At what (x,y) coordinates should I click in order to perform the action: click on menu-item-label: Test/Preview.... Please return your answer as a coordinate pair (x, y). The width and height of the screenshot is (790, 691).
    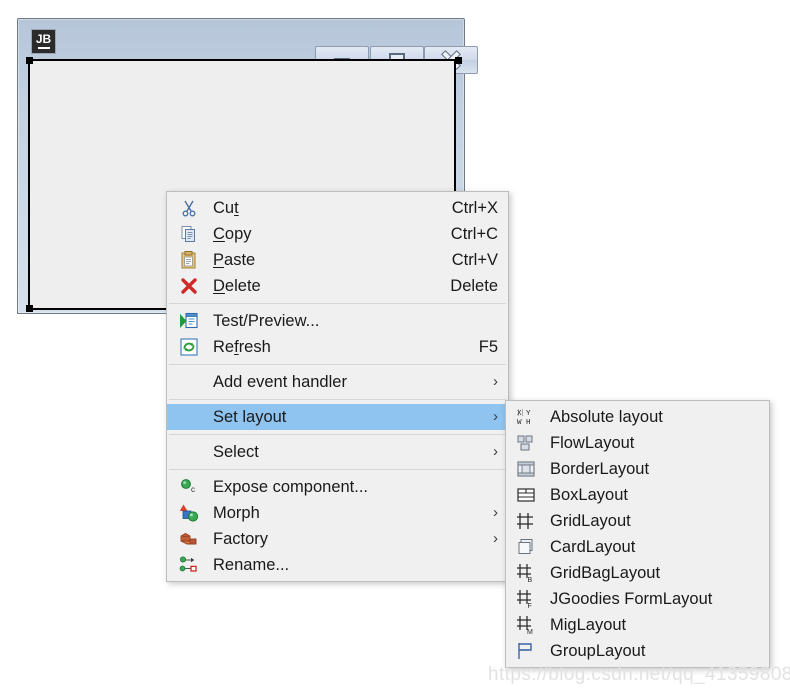
    Looking at the image, I should click on (266, 321).